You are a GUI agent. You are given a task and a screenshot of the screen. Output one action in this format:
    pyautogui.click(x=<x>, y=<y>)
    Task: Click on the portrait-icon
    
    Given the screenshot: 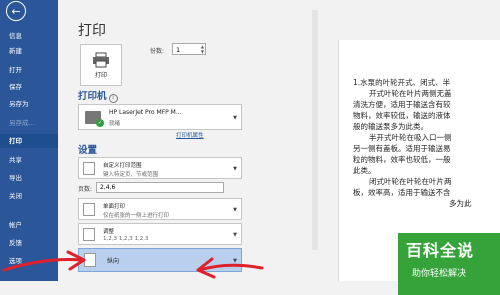 What is the action you would take?
    pyautogui.click(x=90, y=260)
    